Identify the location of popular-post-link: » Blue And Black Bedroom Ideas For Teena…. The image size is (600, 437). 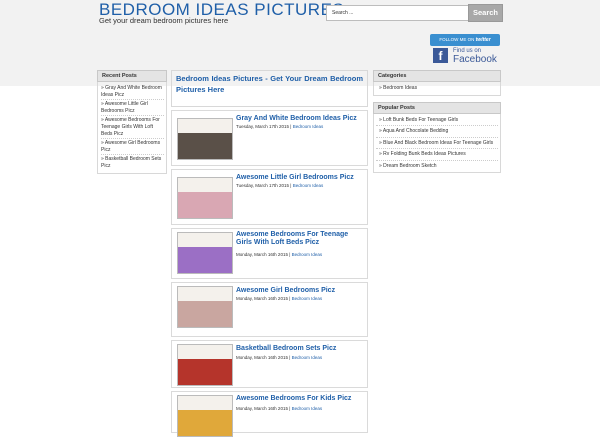
(437, 143).